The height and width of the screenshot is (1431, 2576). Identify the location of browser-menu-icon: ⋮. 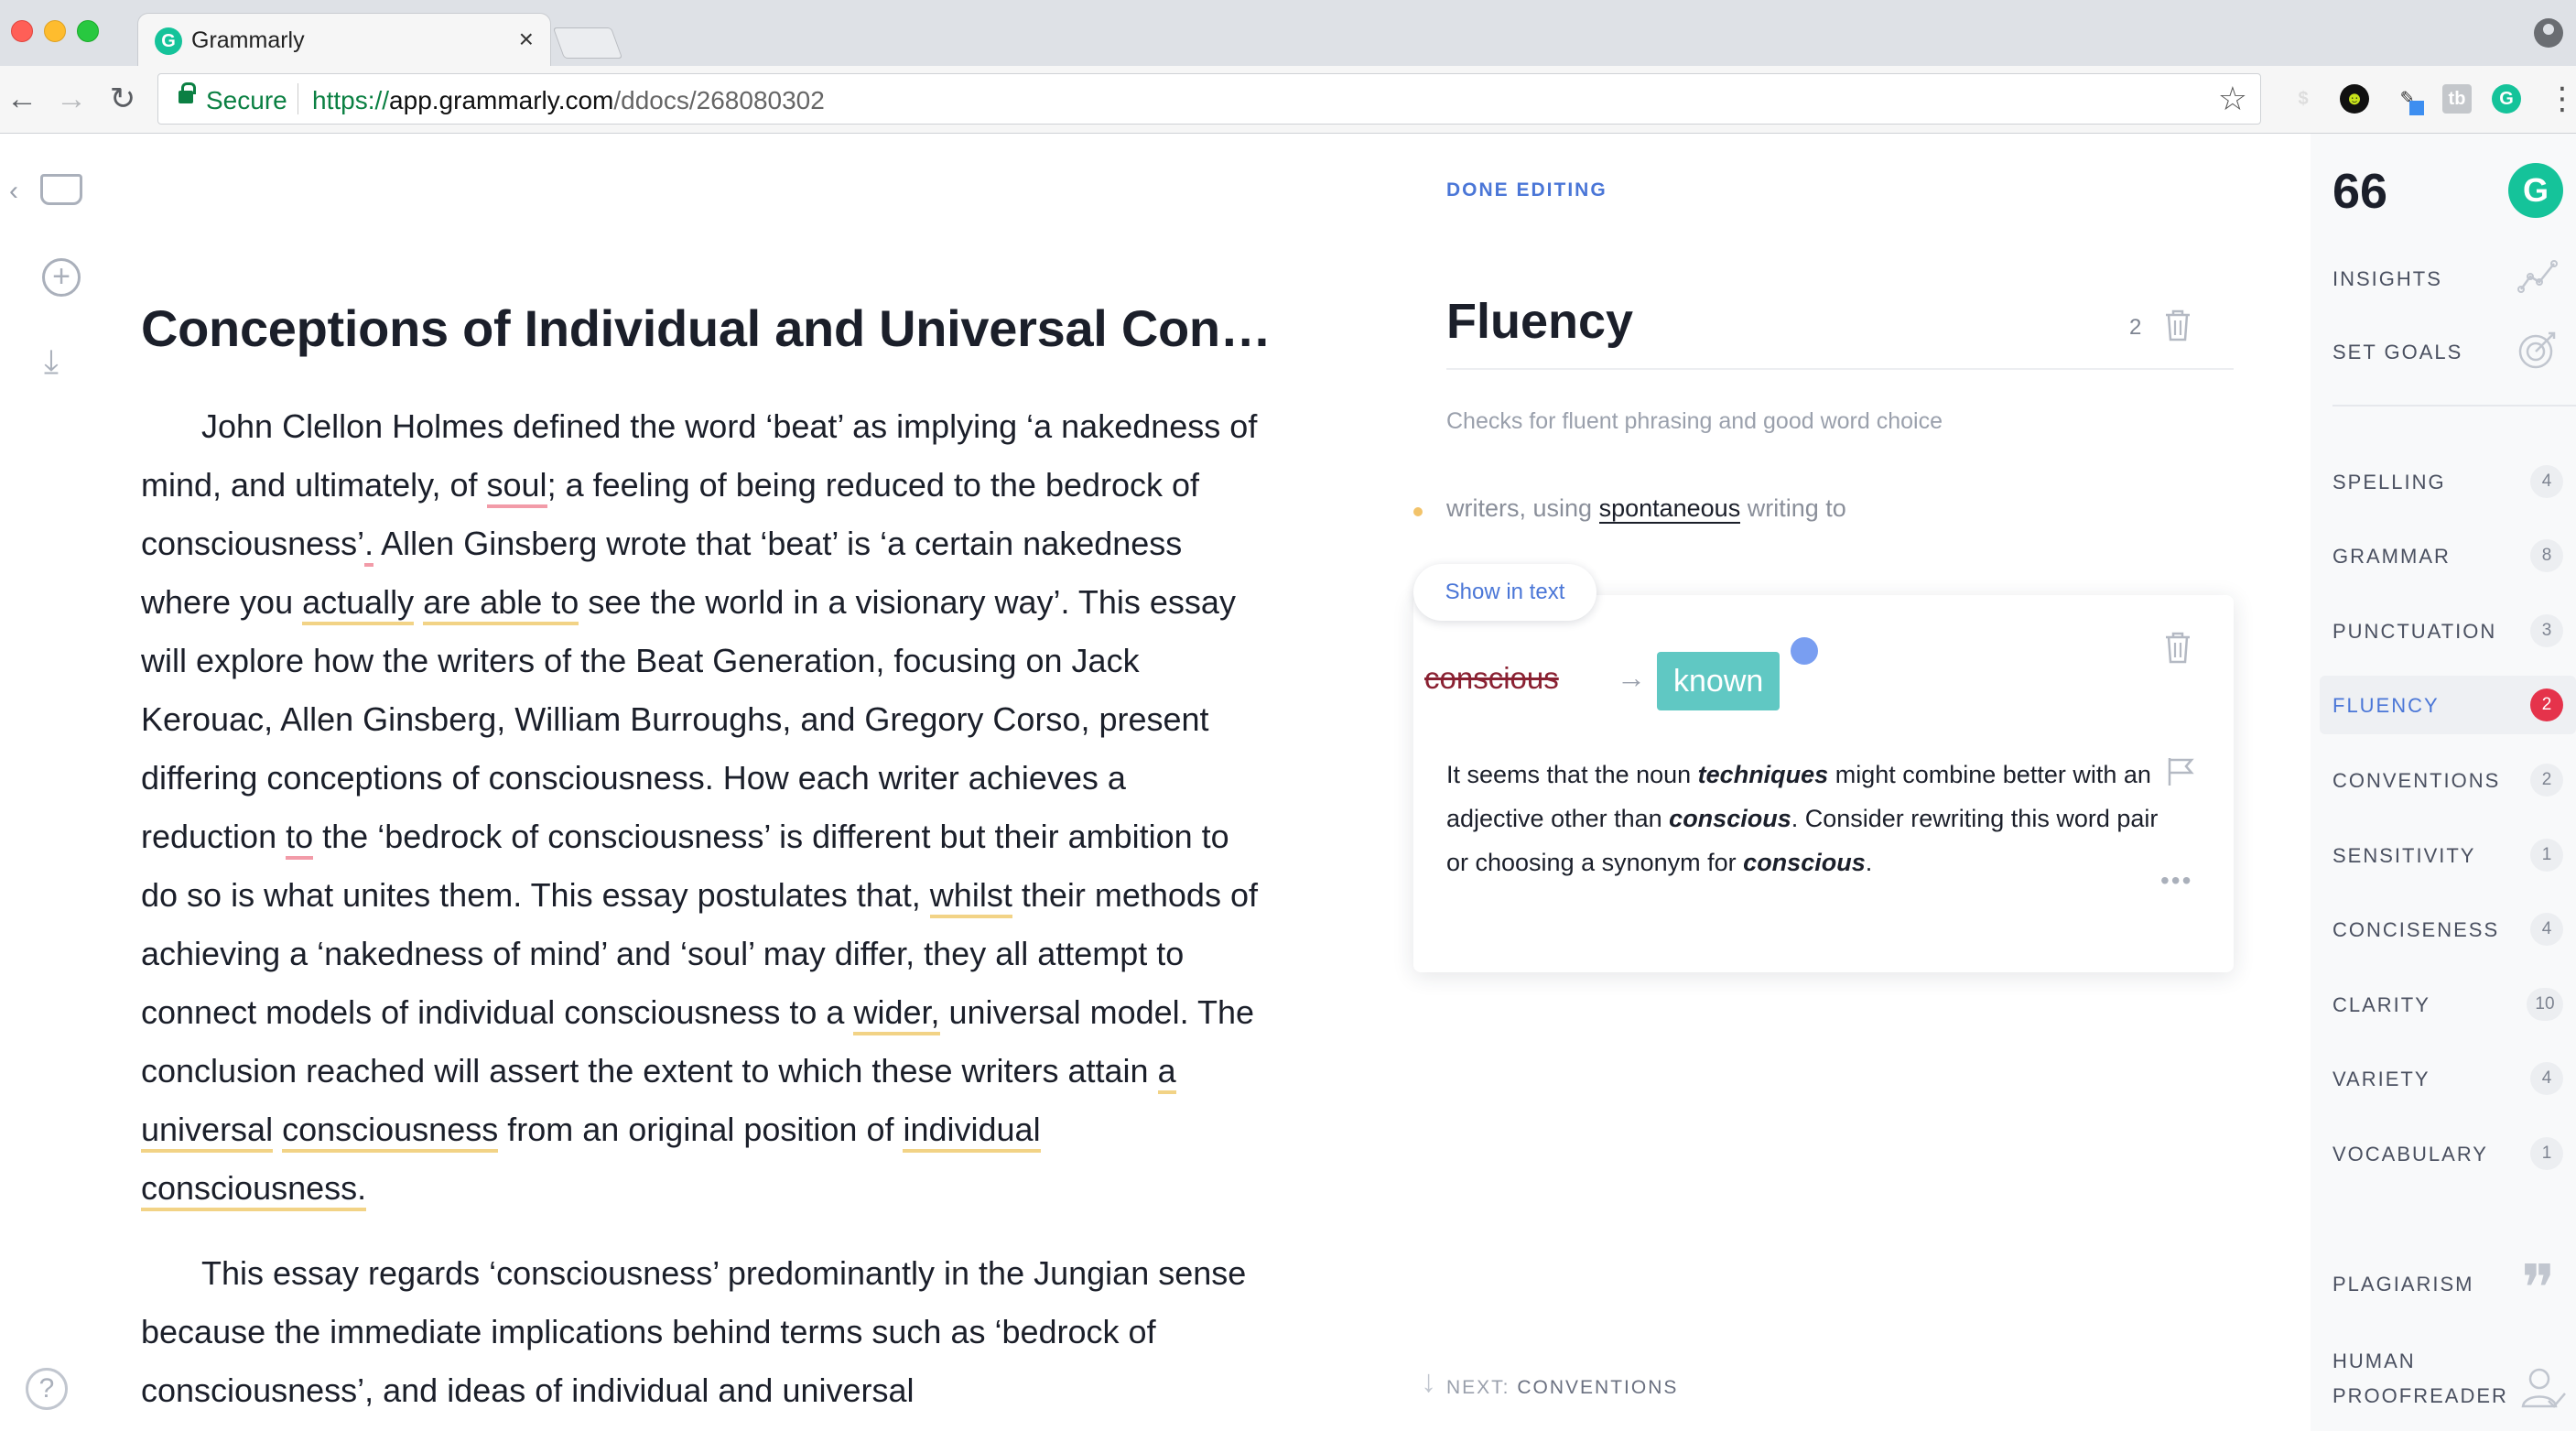
(2561, 99).